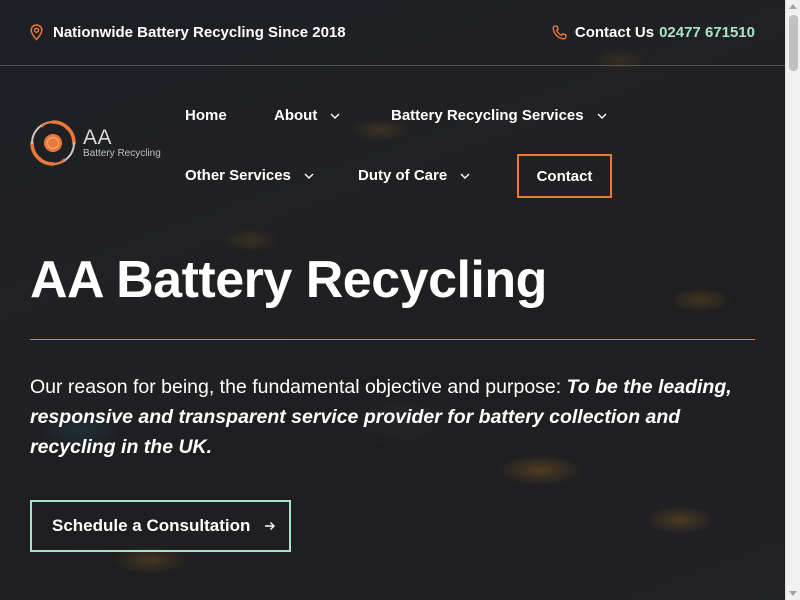  What do you see at coordinates (238, 175) in the screenshot?
I see `nav-other-services-label: Other Services` at bounding box center [238, 175].